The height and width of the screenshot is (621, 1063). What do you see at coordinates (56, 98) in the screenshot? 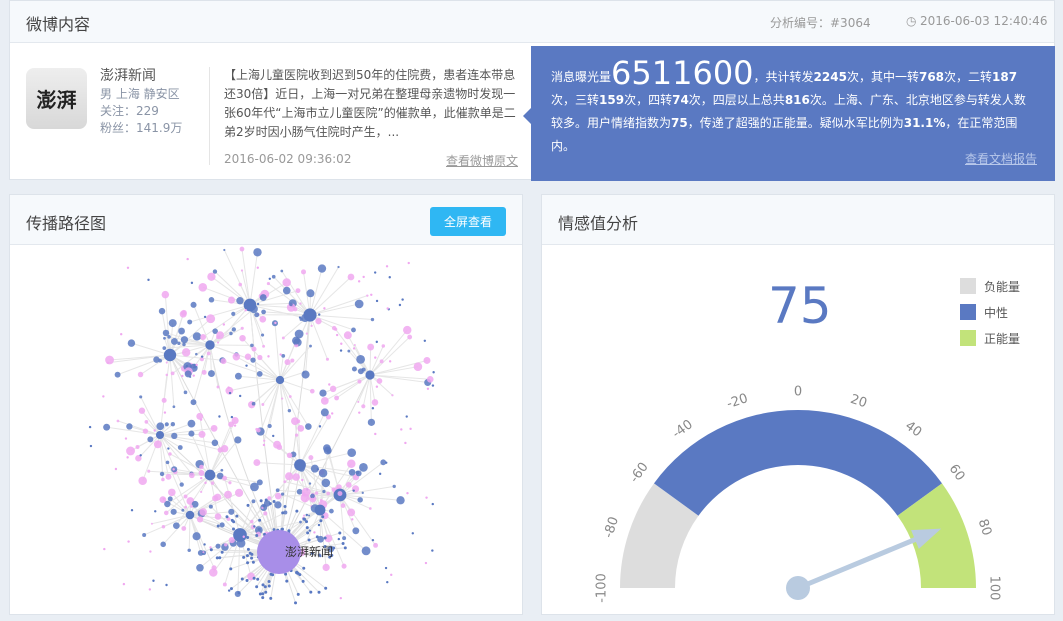
I see `avatar: 澎湃` at bounding box center [56, 98].